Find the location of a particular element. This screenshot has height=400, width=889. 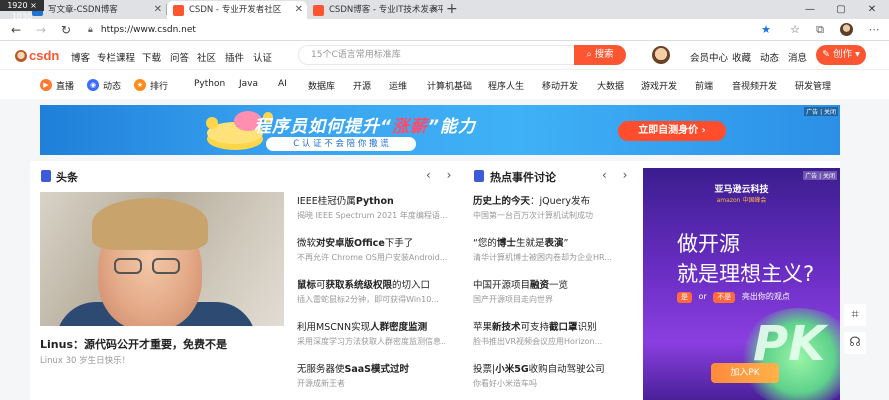

cat-ops: 运维 is located at coordinates (398, 85).